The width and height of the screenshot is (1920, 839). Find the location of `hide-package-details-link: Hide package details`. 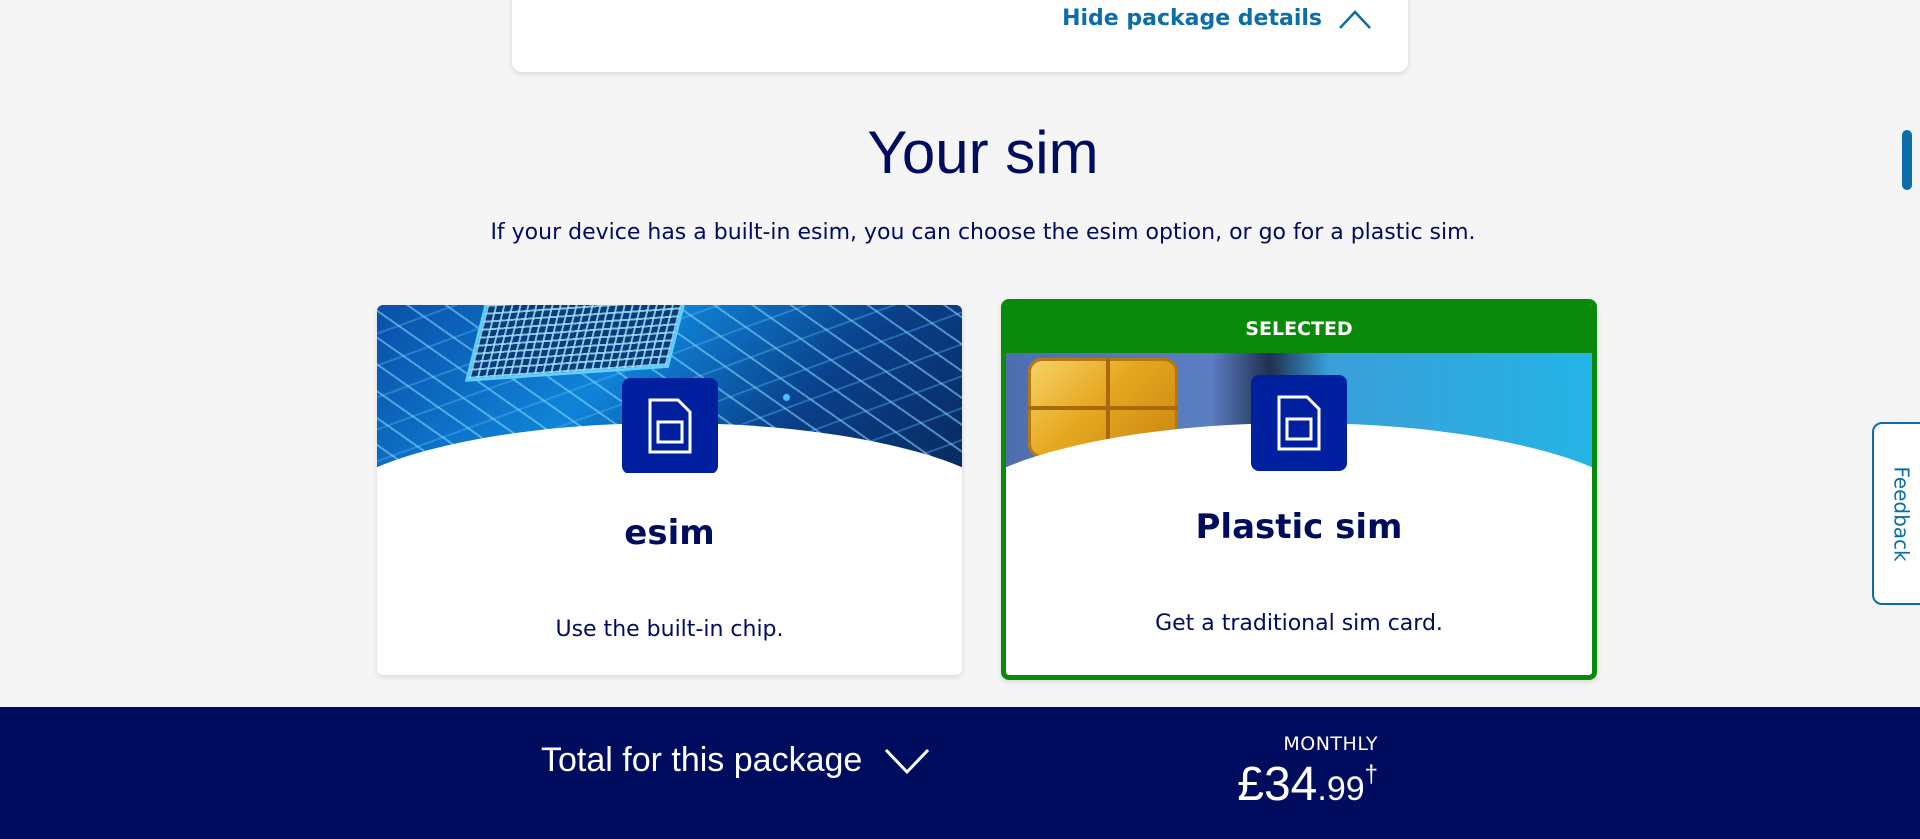

hide-package-details-link: Hide package details is located at coordinates (1217, 18).